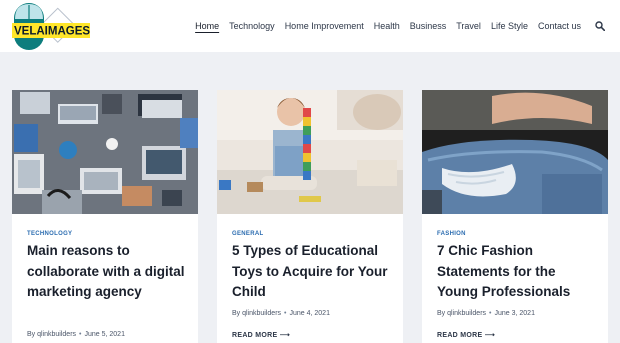  Describe the element at coordinates (559, 26) in the screenshot. I see `nav-item-contact-us: Contact us` at that location.